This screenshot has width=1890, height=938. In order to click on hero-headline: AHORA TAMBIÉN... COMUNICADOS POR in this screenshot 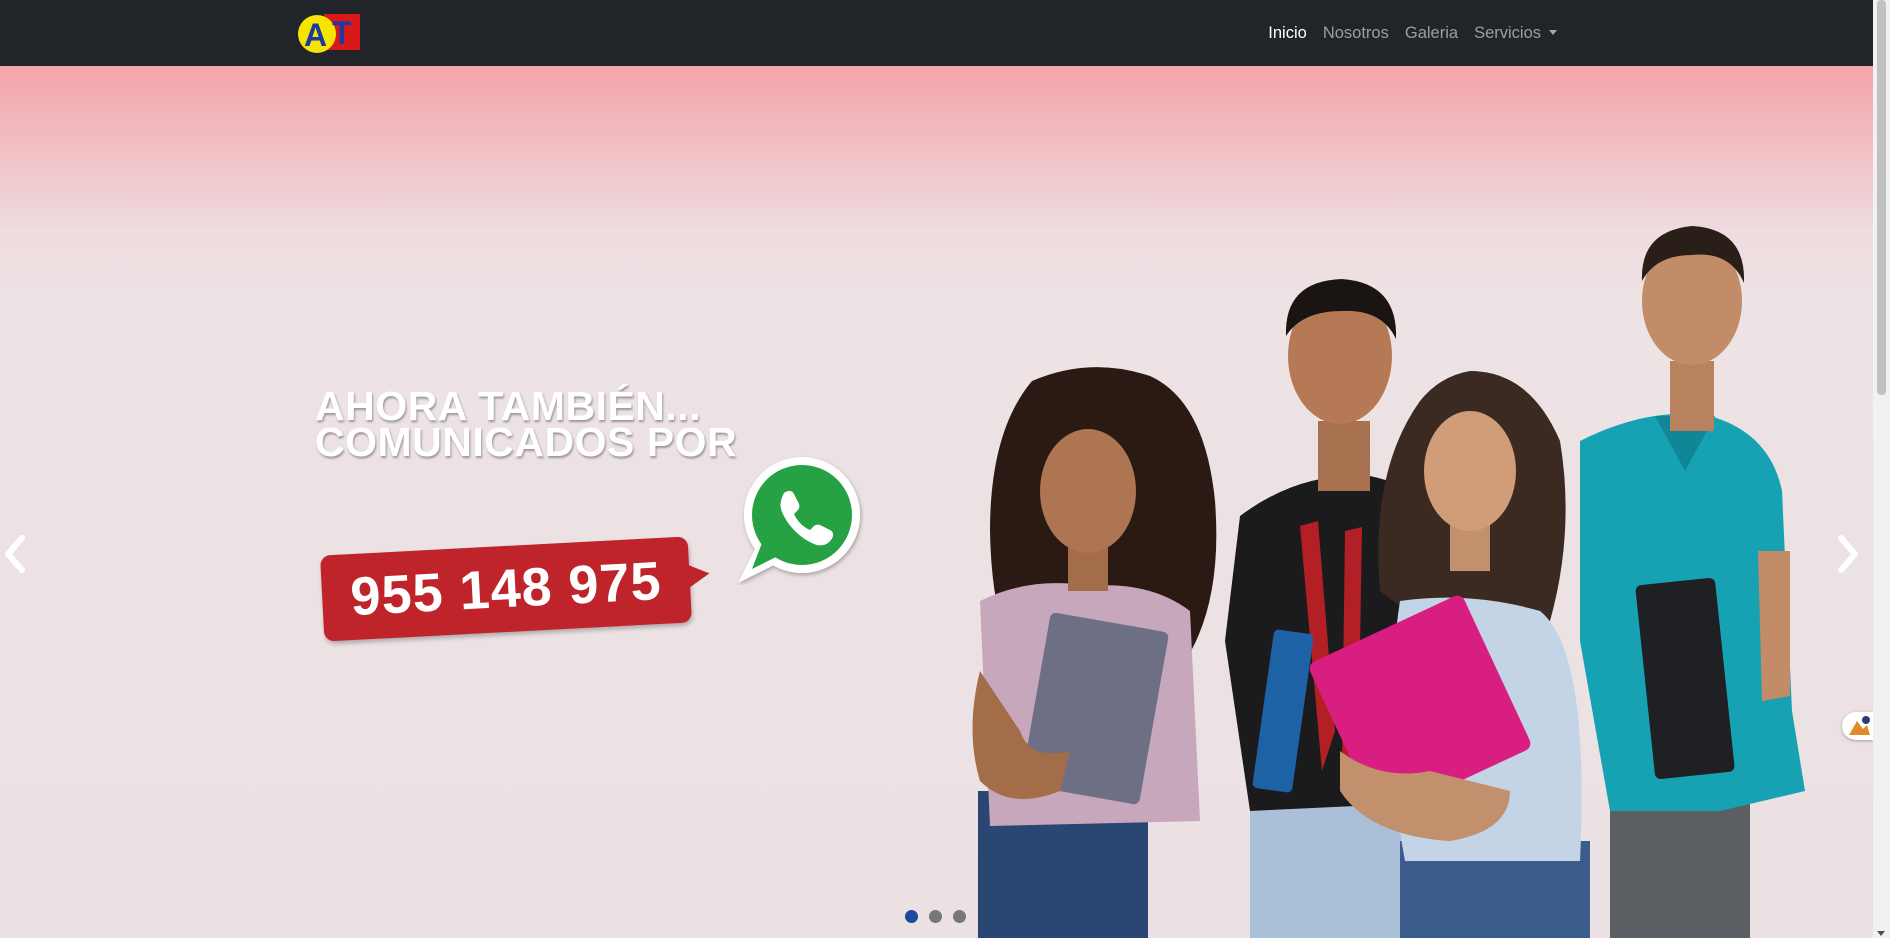, I will do `click(526, 425)`.